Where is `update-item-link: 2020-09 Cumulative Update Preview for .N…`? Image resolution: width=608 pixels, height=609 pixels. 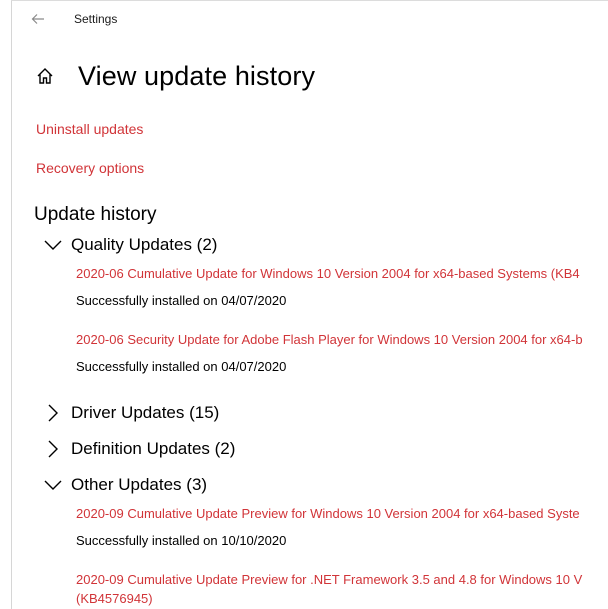
update-item-link: 2020-09 Cumulative Update Preview for .N… is located at coordinates (329, 579).